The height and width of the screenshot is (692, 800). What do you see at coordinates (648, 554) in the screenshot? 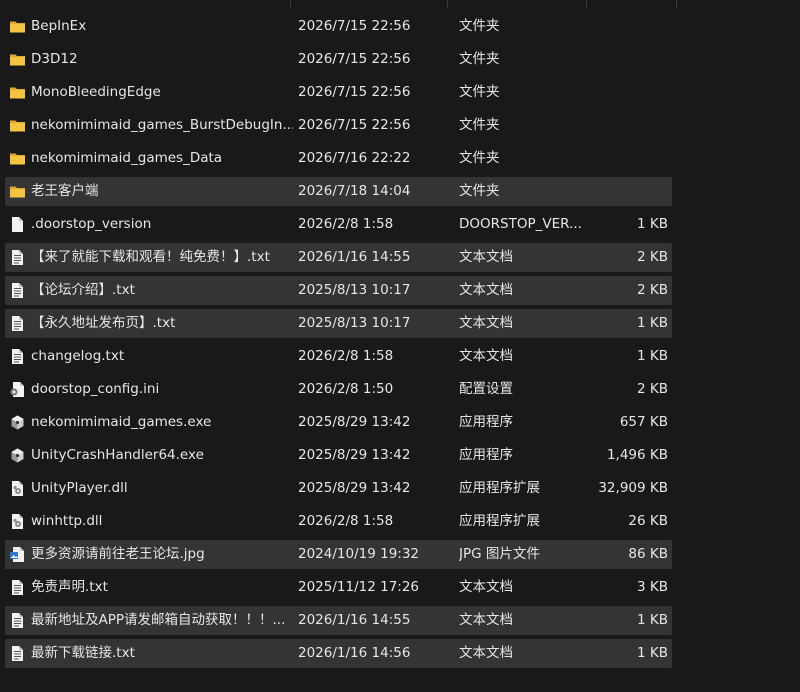
I see `file-size: 86 KB` at bounding box center [648, 554].